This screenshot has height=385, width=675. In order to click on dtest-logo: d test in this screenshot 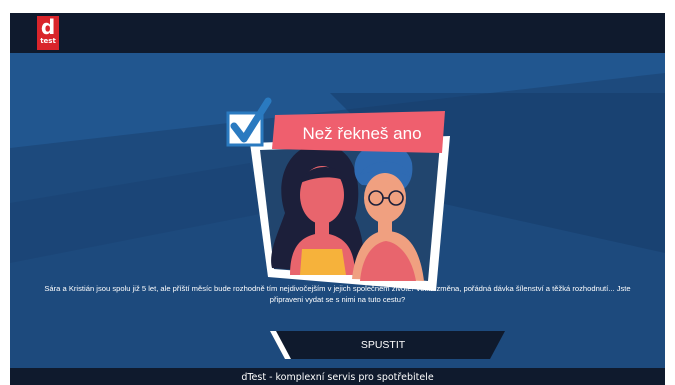, I will do `click(48, 33)`.